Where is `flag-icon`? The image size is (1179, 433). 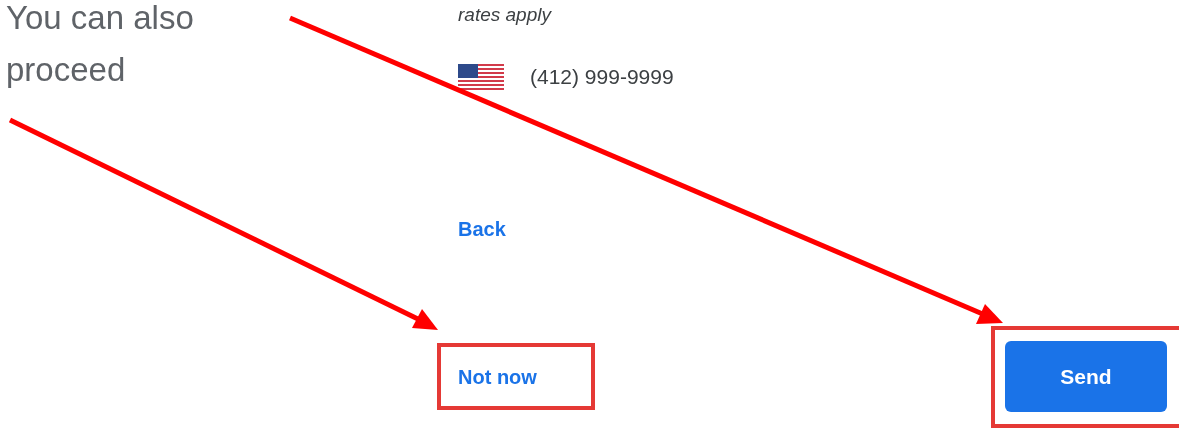
flag-icon is located at coordinates (481, 77).